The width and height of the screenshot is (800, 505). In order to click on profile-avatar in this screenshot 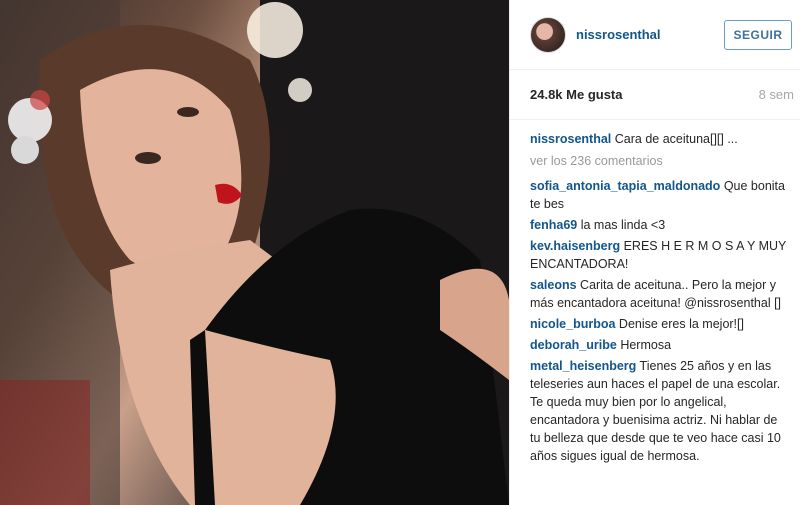, I will do `click(548, 34)`.